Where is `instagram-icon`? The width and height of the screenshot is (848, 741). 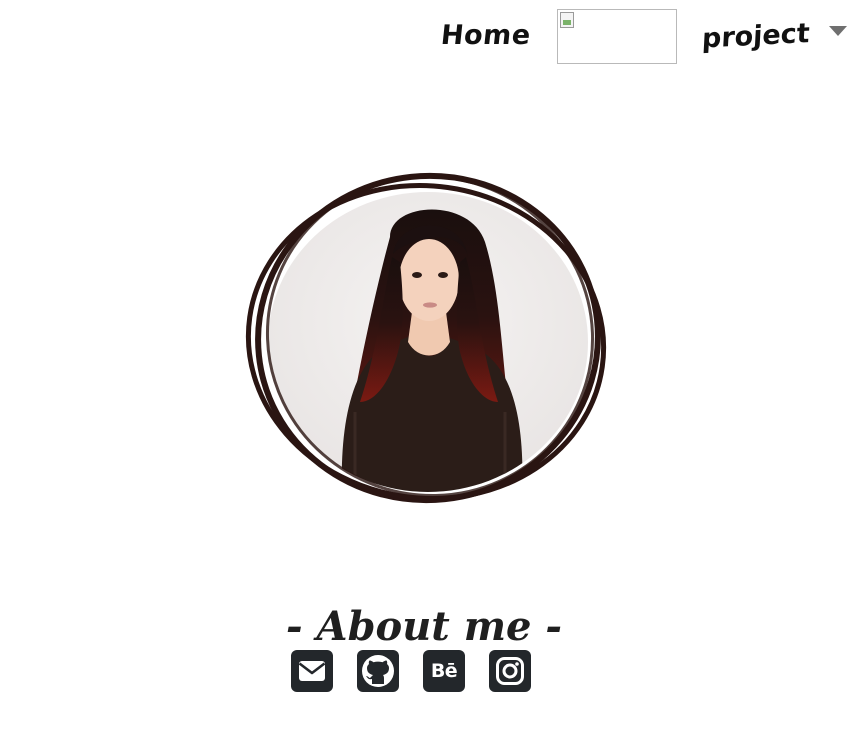 instagram-icon is located at coordinates (510, 671).